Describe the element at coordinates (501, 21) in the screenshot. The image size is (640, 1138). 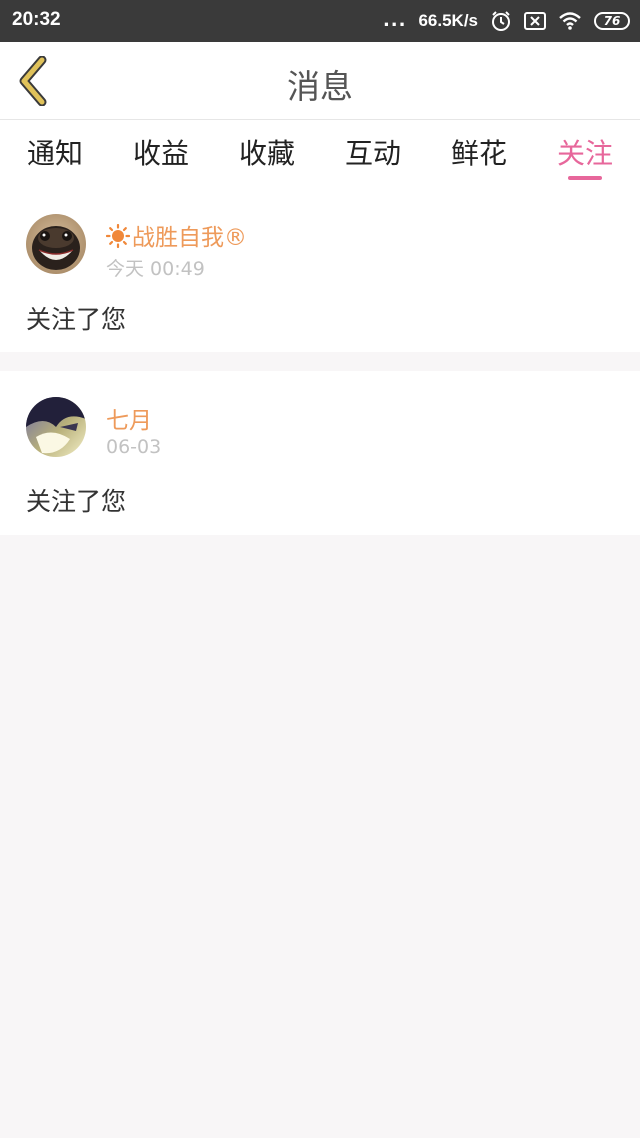
I see `alarm-icon` at that location.